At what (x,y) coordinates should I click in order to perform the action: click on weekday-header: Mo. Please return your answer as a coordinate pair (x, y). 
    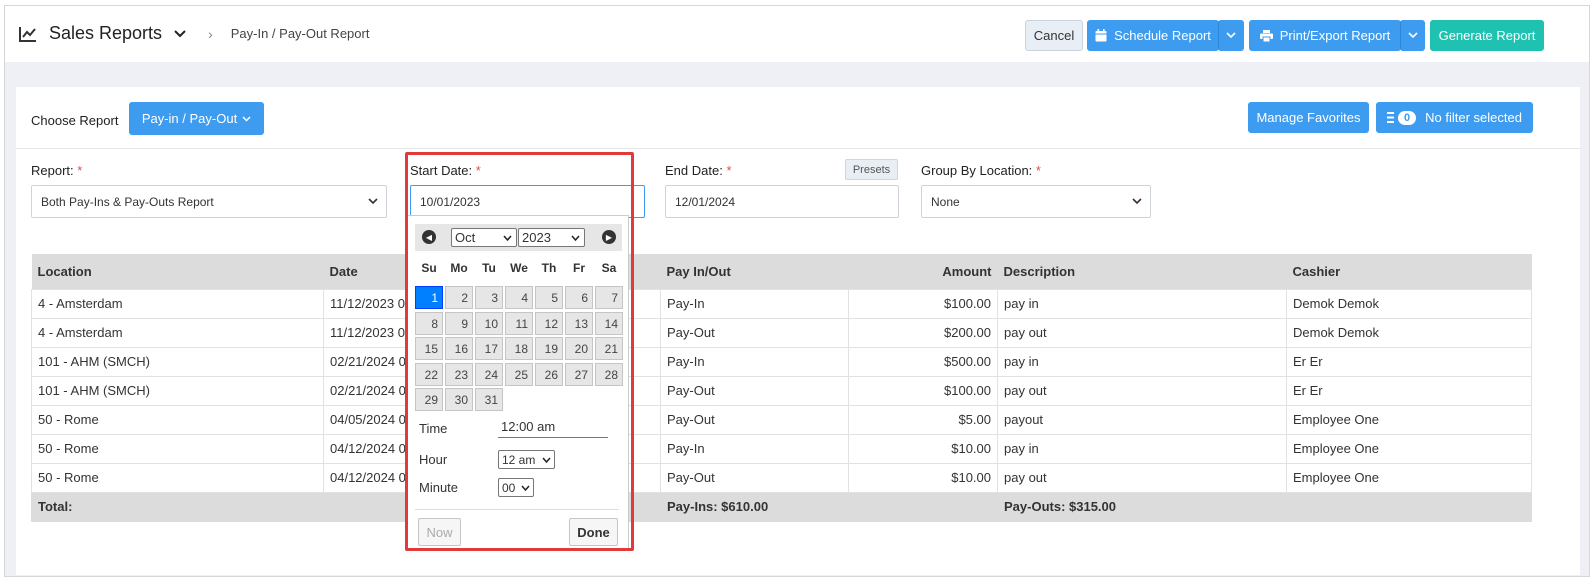
    Looking at the image, I should click on (459, 268).